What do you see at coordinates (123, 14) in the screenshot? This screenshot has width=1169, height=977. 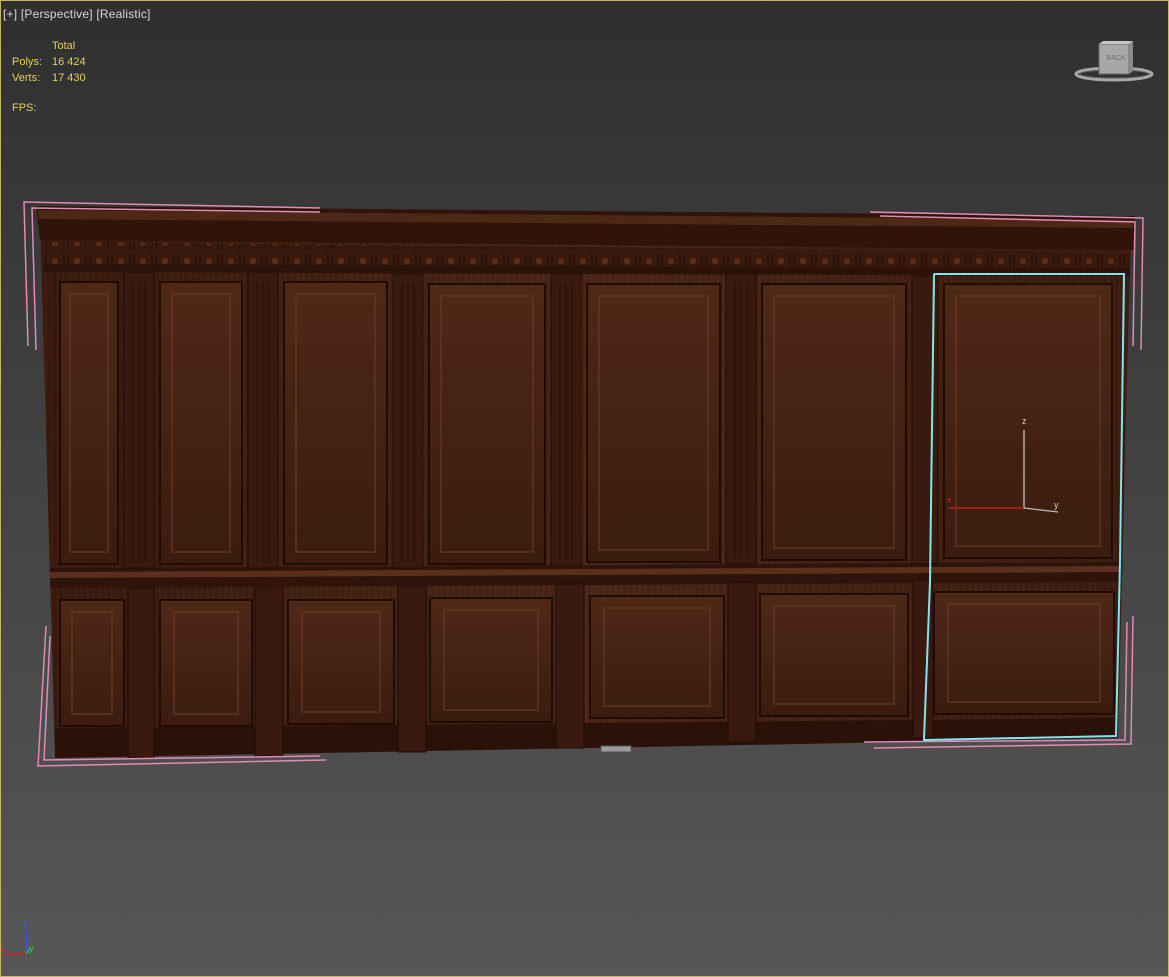 I see `viewport-menu-shading: [Realistic]` at bounding box center [123, 14].